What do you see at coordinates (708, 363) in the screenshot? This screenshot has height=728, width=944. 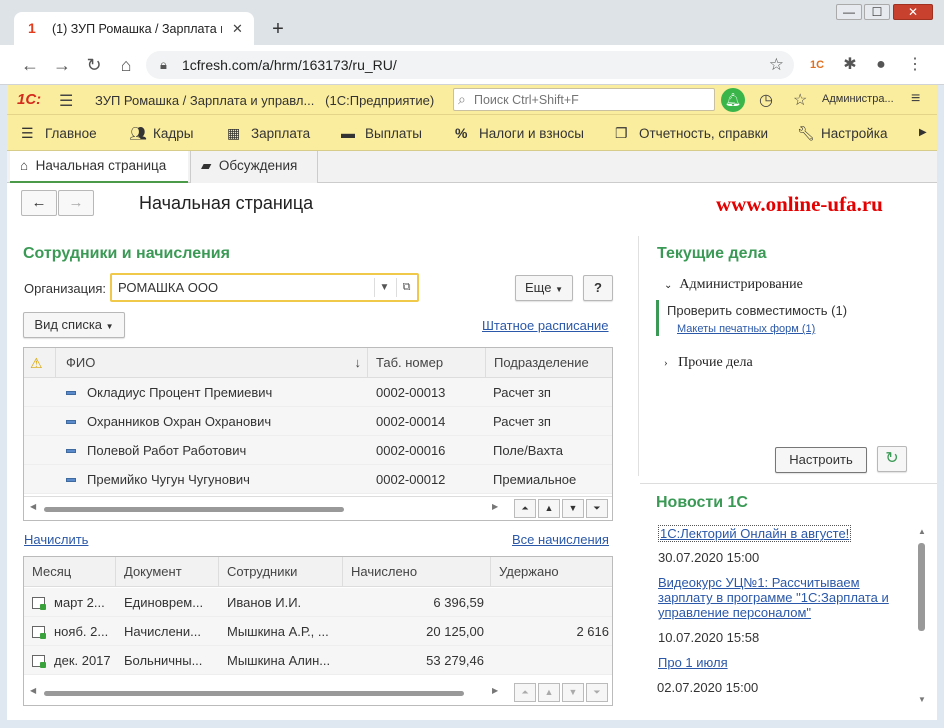 I see `task-group-other: › Прочие дела` at bounding box center [708, 363].